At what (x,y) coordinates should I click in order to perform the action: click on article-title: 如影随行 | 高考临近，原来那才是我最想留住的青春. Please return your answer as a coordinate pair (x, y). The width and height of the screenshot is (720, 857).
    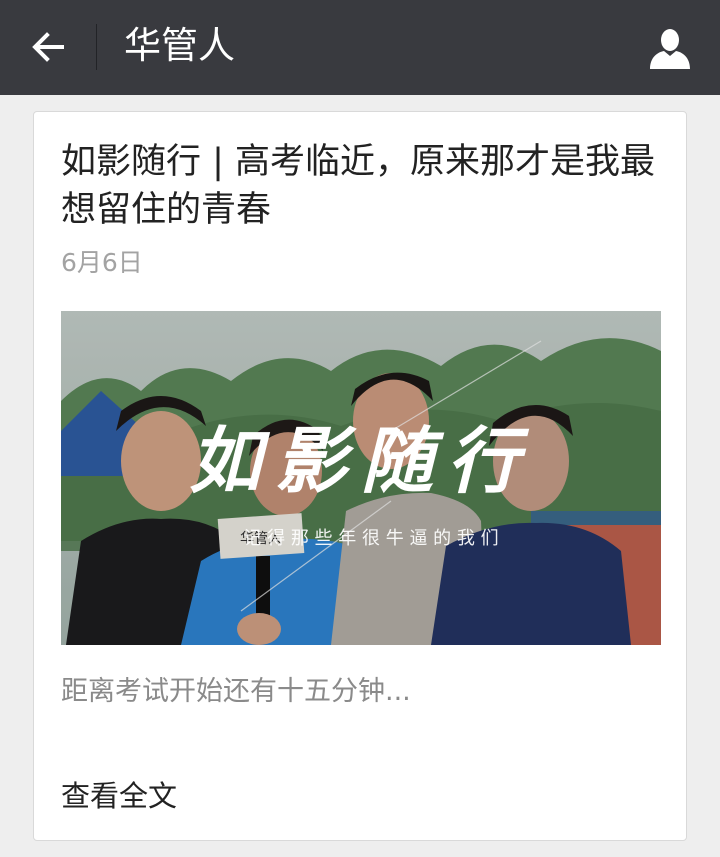
    Looking at the image, I should click on (366, 186).